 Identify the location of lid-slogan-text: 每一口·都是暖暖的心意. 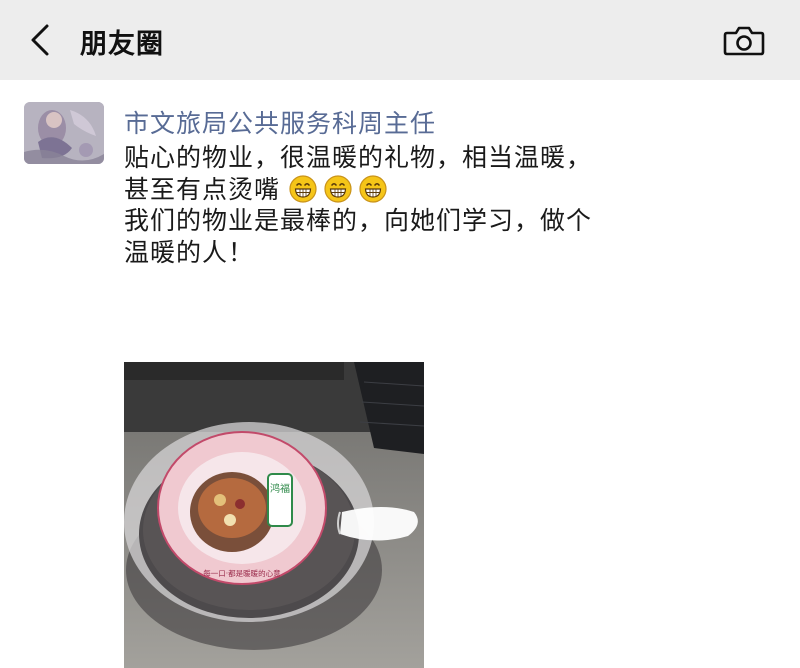
(241, 573).